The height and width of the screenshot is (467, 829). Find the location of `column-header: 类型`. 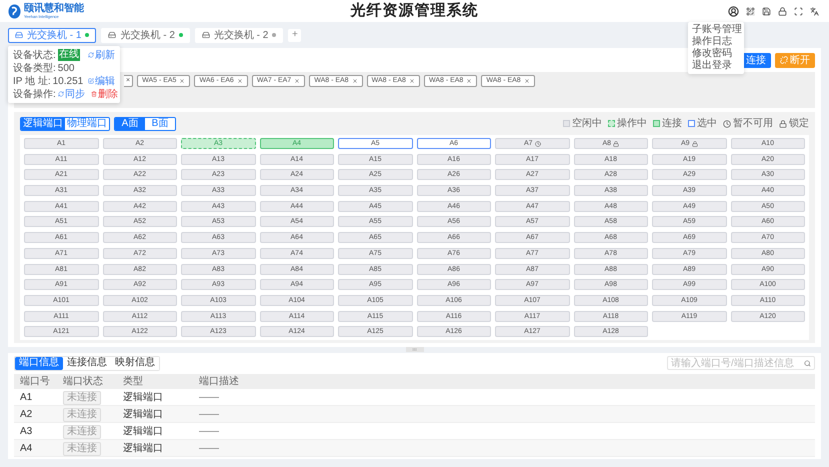

column-header: 类型 is located at coordinates (133, 382).